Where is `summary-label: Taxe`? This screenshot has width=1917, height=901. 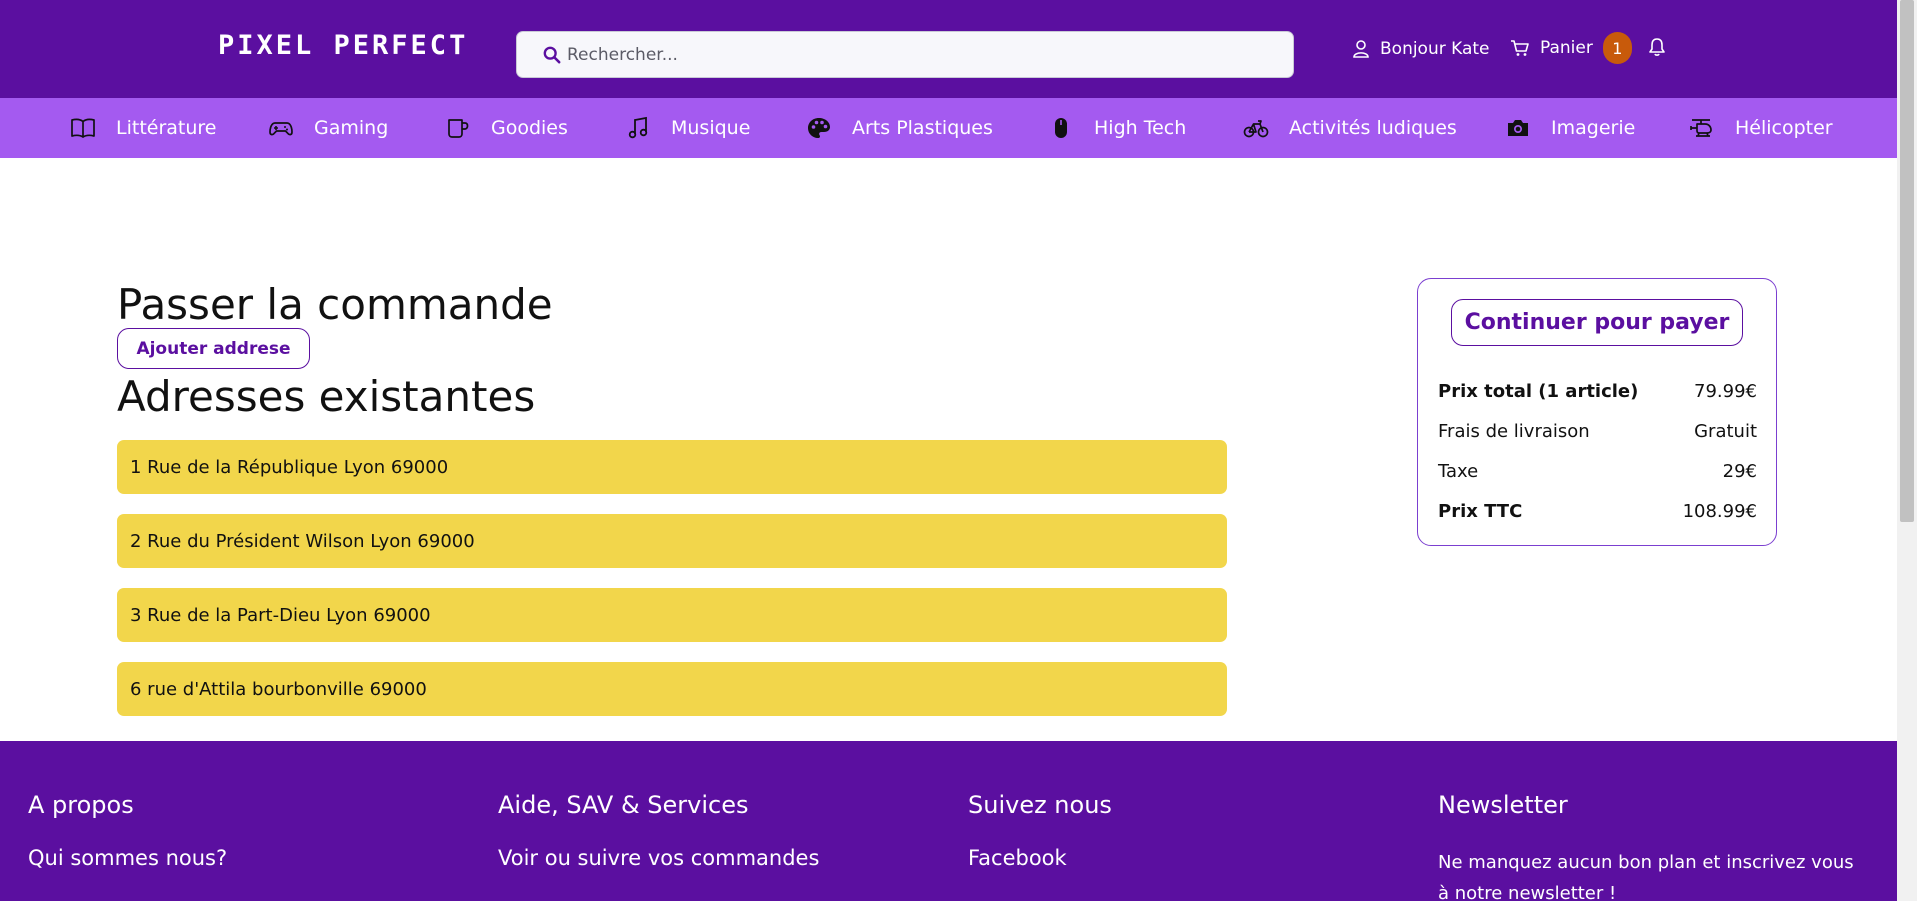
summary-label: Taxe is located at coordinates (1458, 471).